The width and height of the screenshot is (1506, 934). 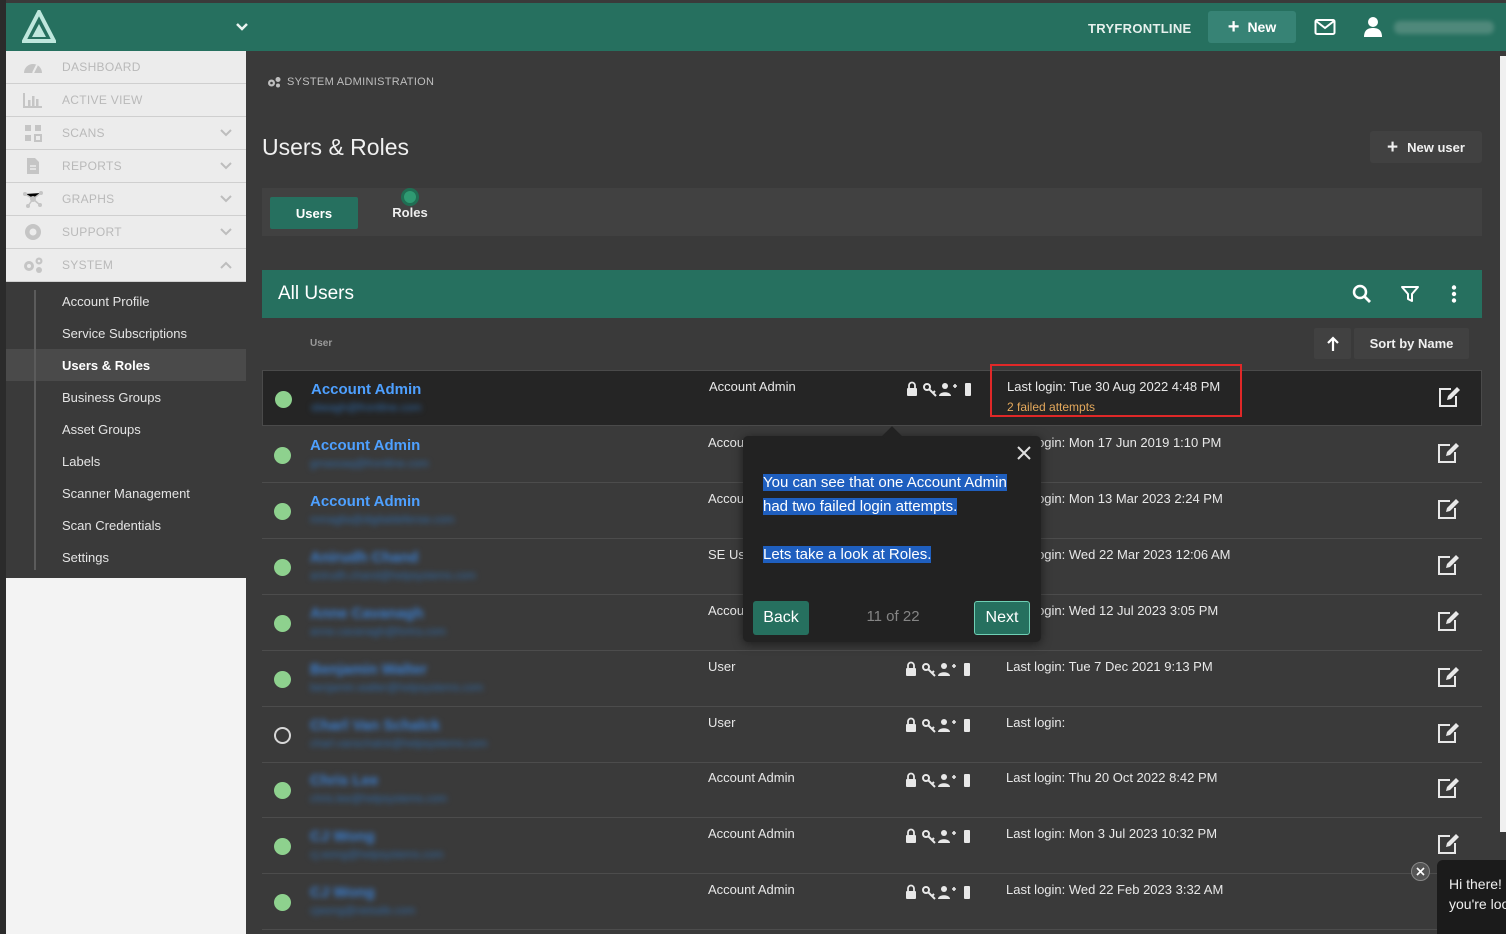 I want to click on chat-close-button, so click(x=1420, y=871).